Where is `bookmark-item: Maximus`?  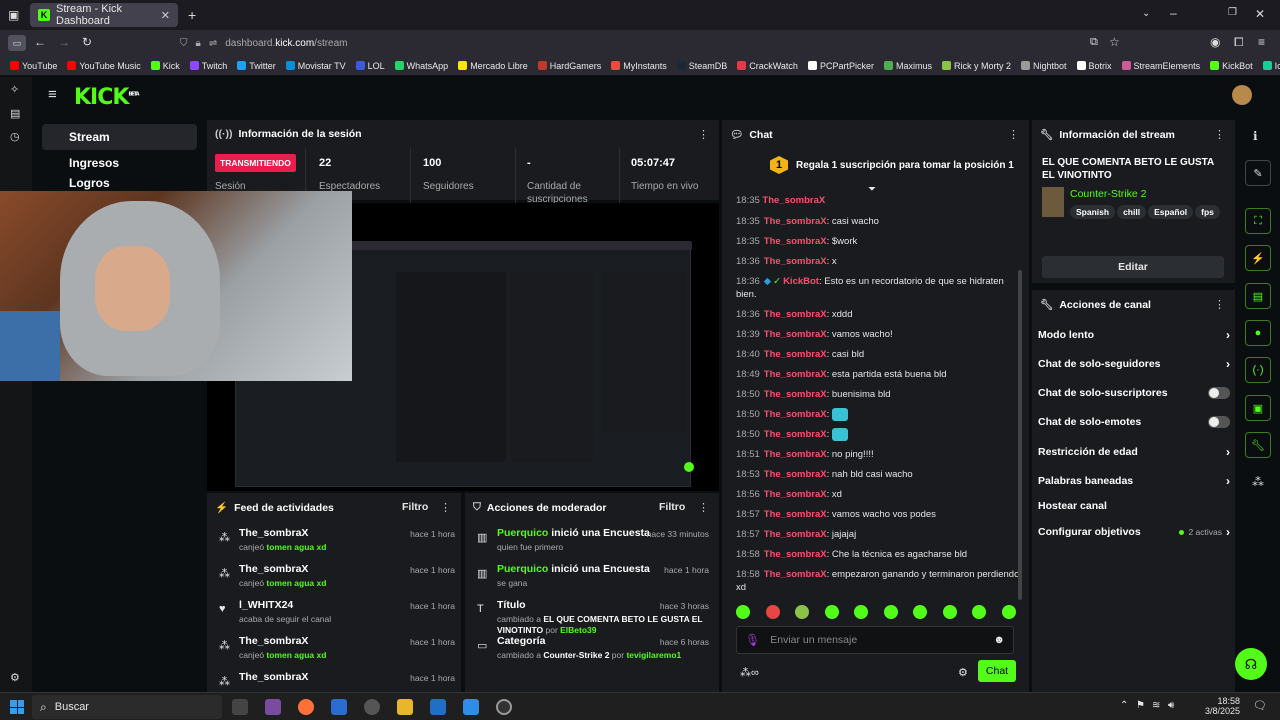 bookmark-item: Maximus is located at coordinates (908, 66).